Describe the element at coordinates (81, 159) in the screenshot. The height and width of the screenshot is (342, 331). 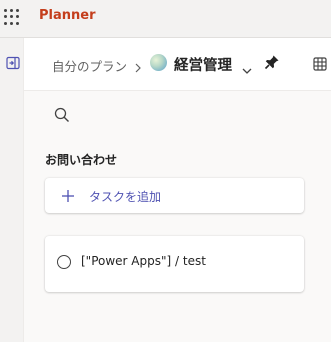
I see `bucket-title: お問い合わせ` at that location.